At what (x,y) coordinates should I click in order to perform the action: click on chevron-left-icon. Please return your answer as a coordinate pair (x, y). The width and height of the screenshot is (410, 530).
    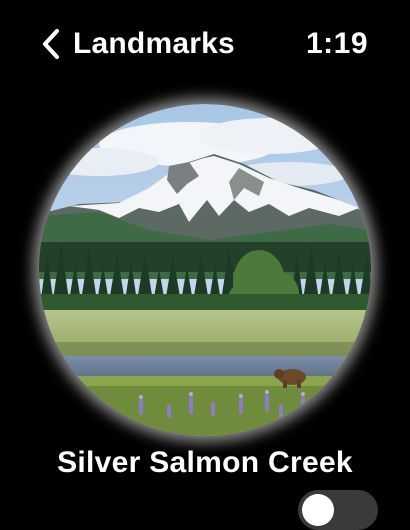
    Looking at the image, I should click on (51, 44).